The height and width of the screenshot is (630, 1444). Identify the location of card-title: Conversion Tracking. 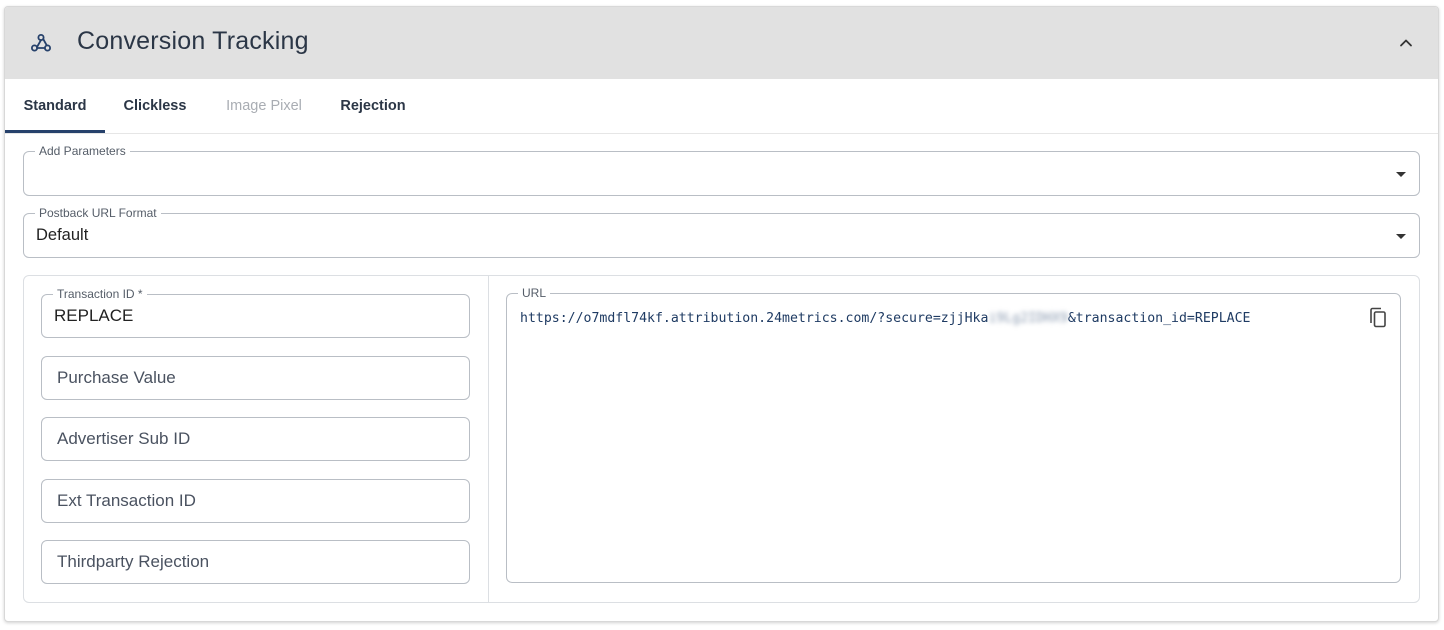
(193, 41).